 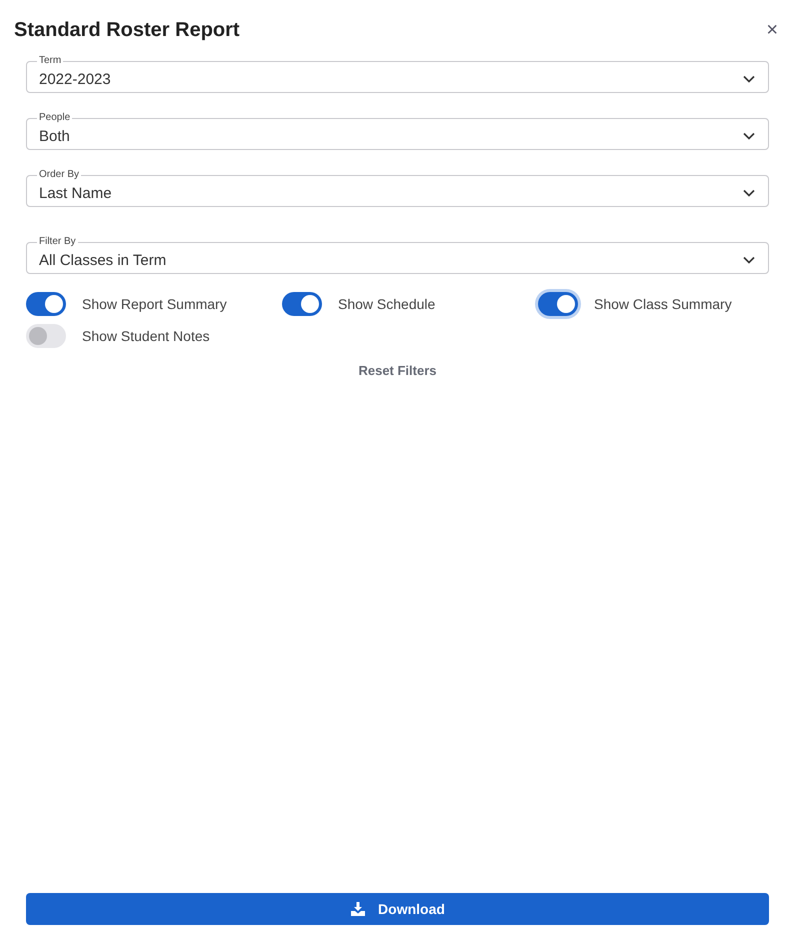 I want to click on field-label: Filter By, so click(x=57, y=242).